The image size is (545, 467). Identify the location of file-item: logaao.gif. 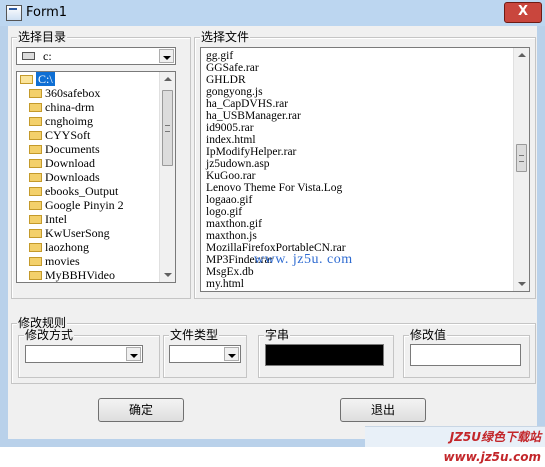
(357, 200).